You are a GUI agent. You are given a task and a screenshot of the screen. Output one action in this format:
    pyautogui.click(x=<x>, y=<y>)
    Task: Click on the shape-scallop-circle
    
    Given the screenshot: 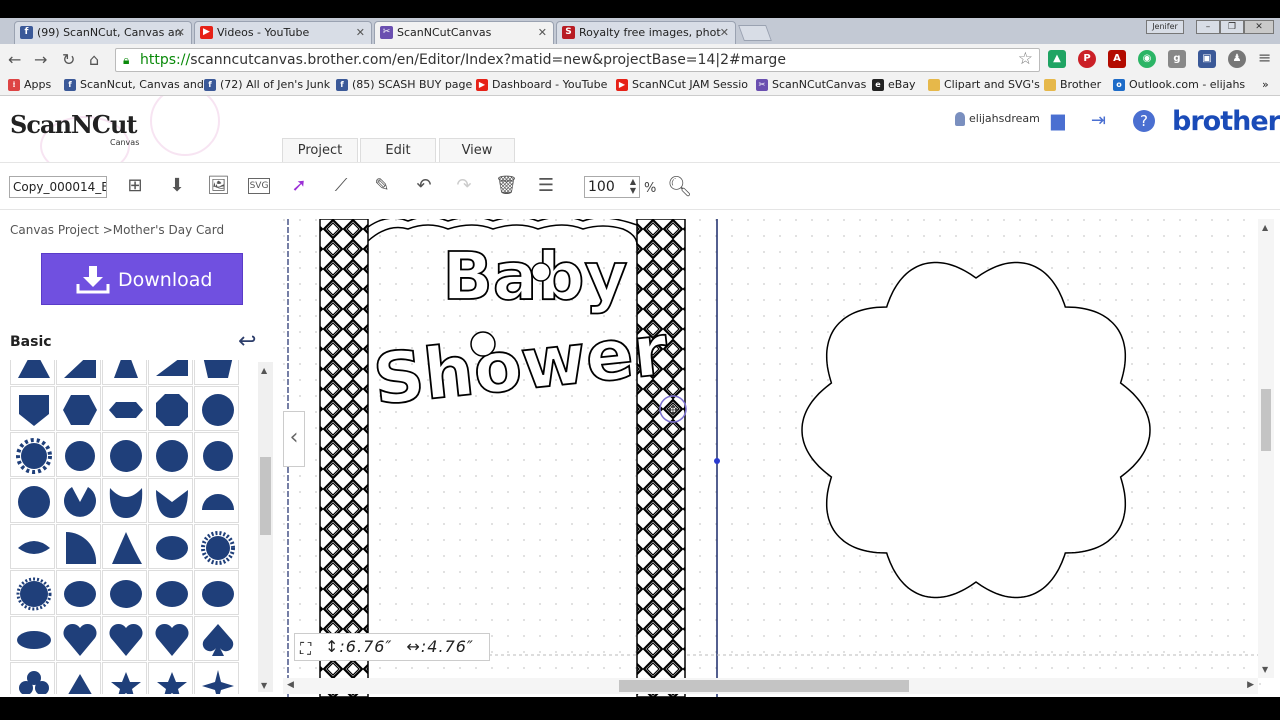 What is the action you would take?
    pyautogui.click(x=78, y=454)
    